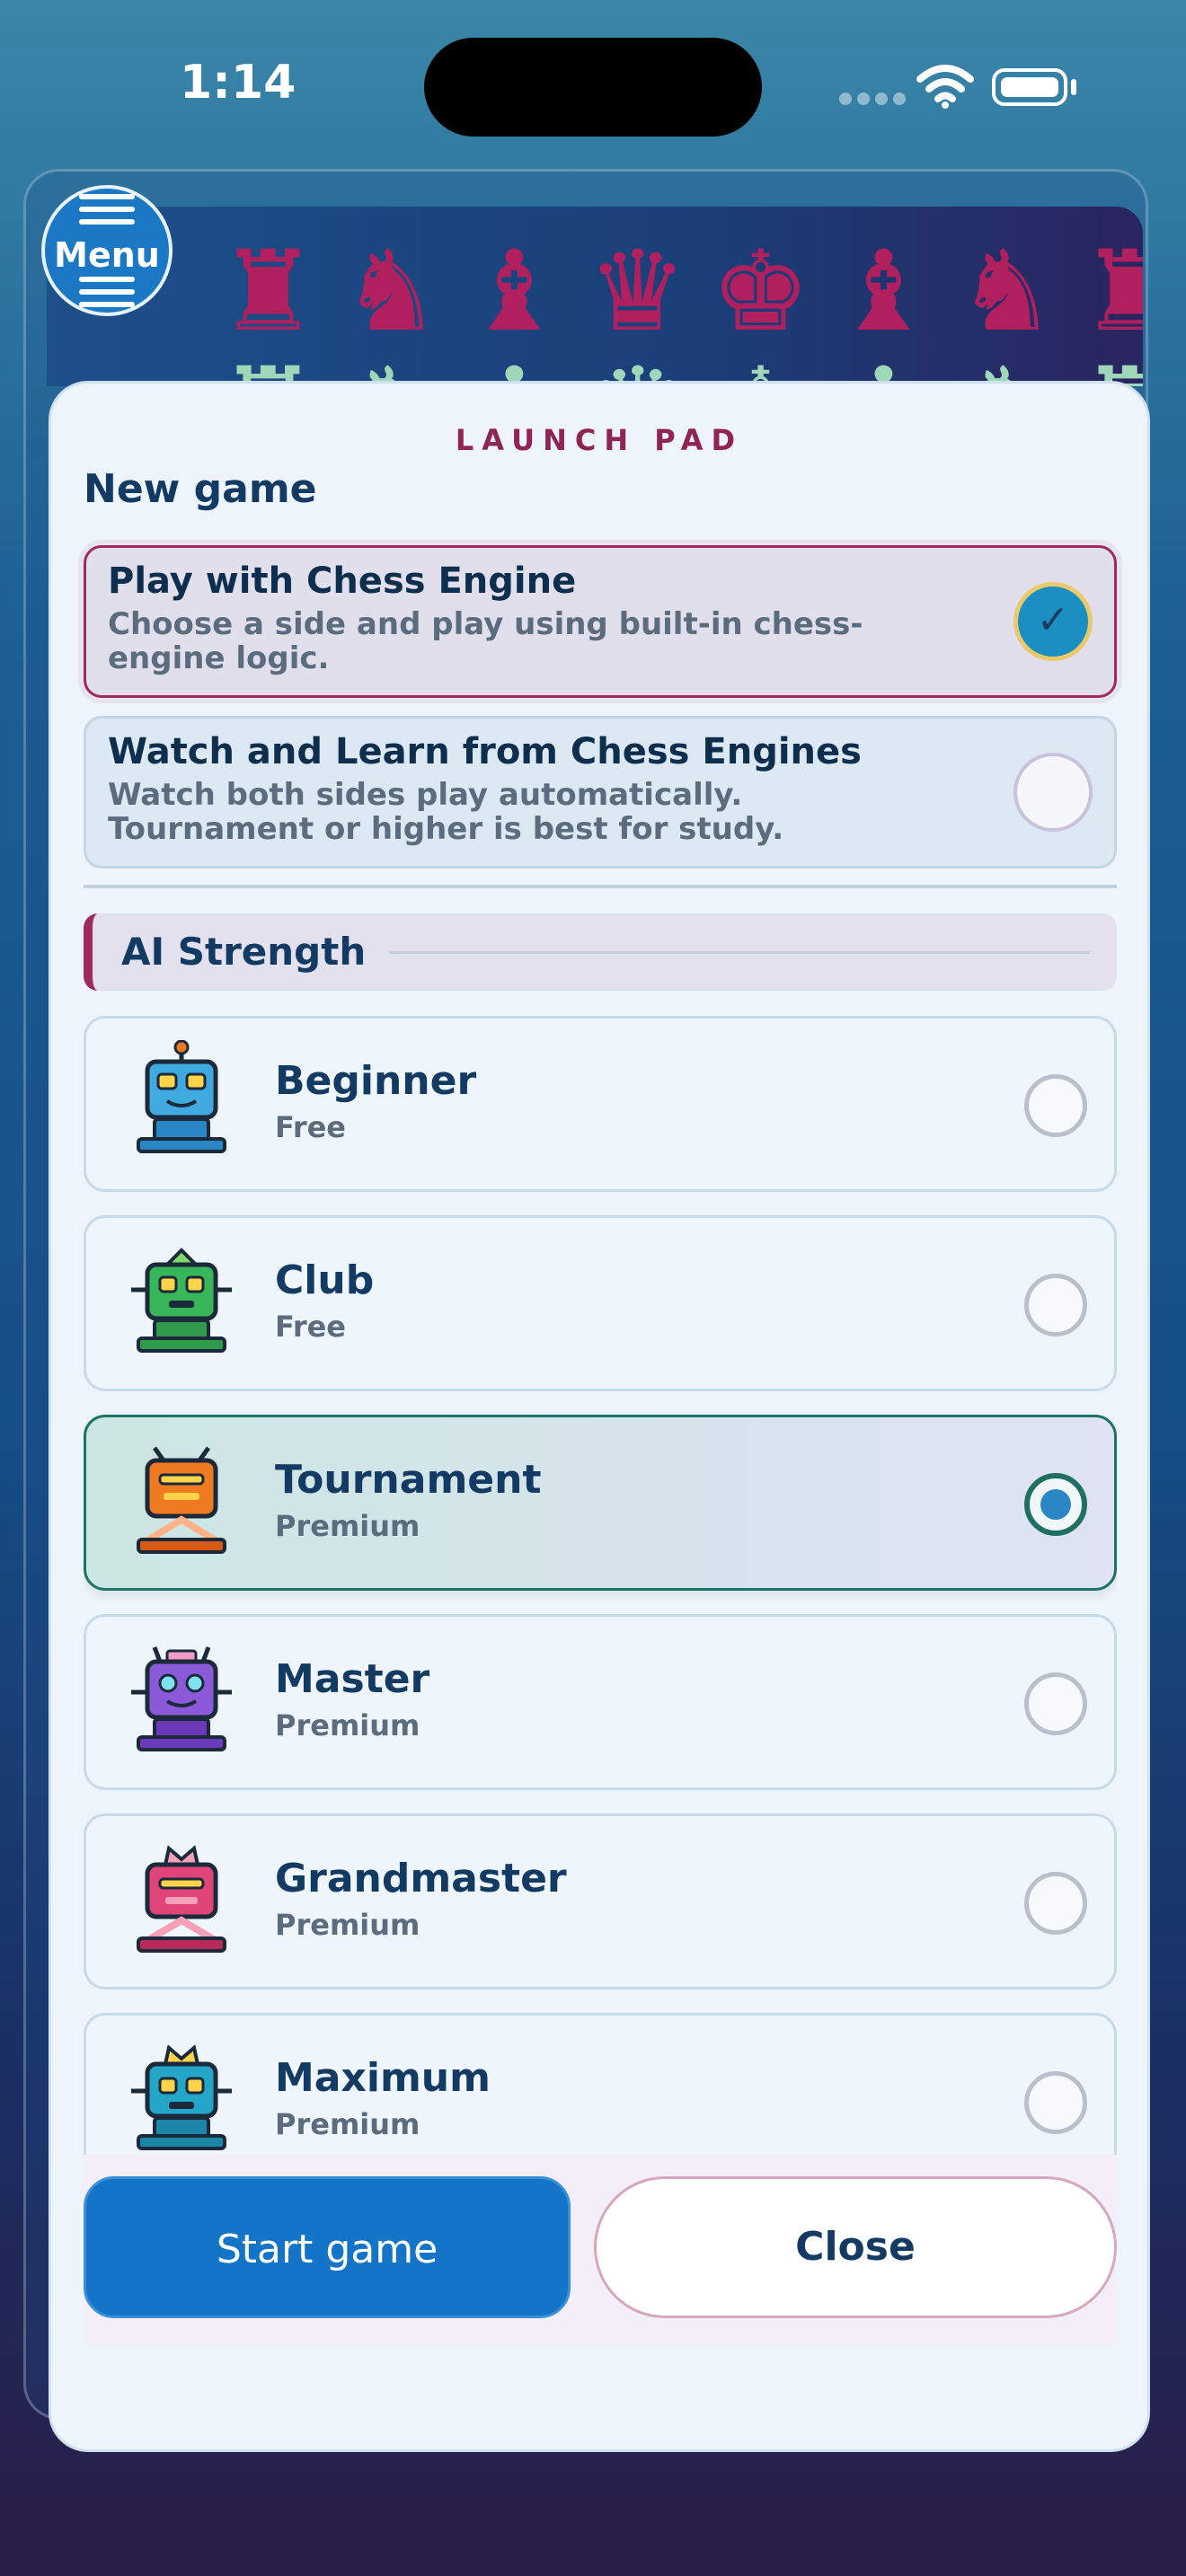  I want to click on battery-tip, so click(1073, 87).